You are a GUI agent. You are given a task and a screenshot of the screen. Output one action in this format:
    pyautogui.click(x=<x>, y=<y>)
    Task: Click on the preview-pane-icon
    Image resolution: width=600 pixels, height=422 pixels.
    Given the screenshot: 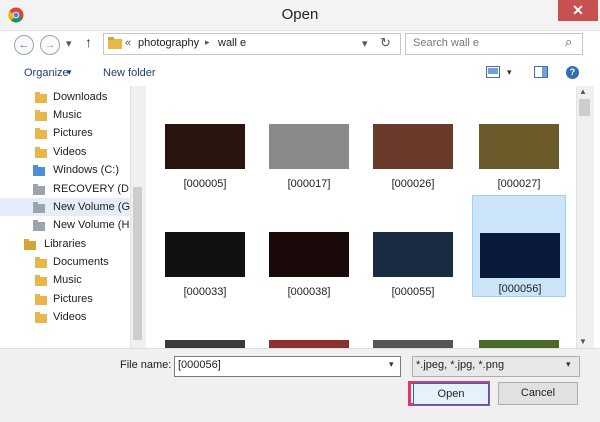 What is the action you would take?
    pyautogui.click(x=541, y=72)
    